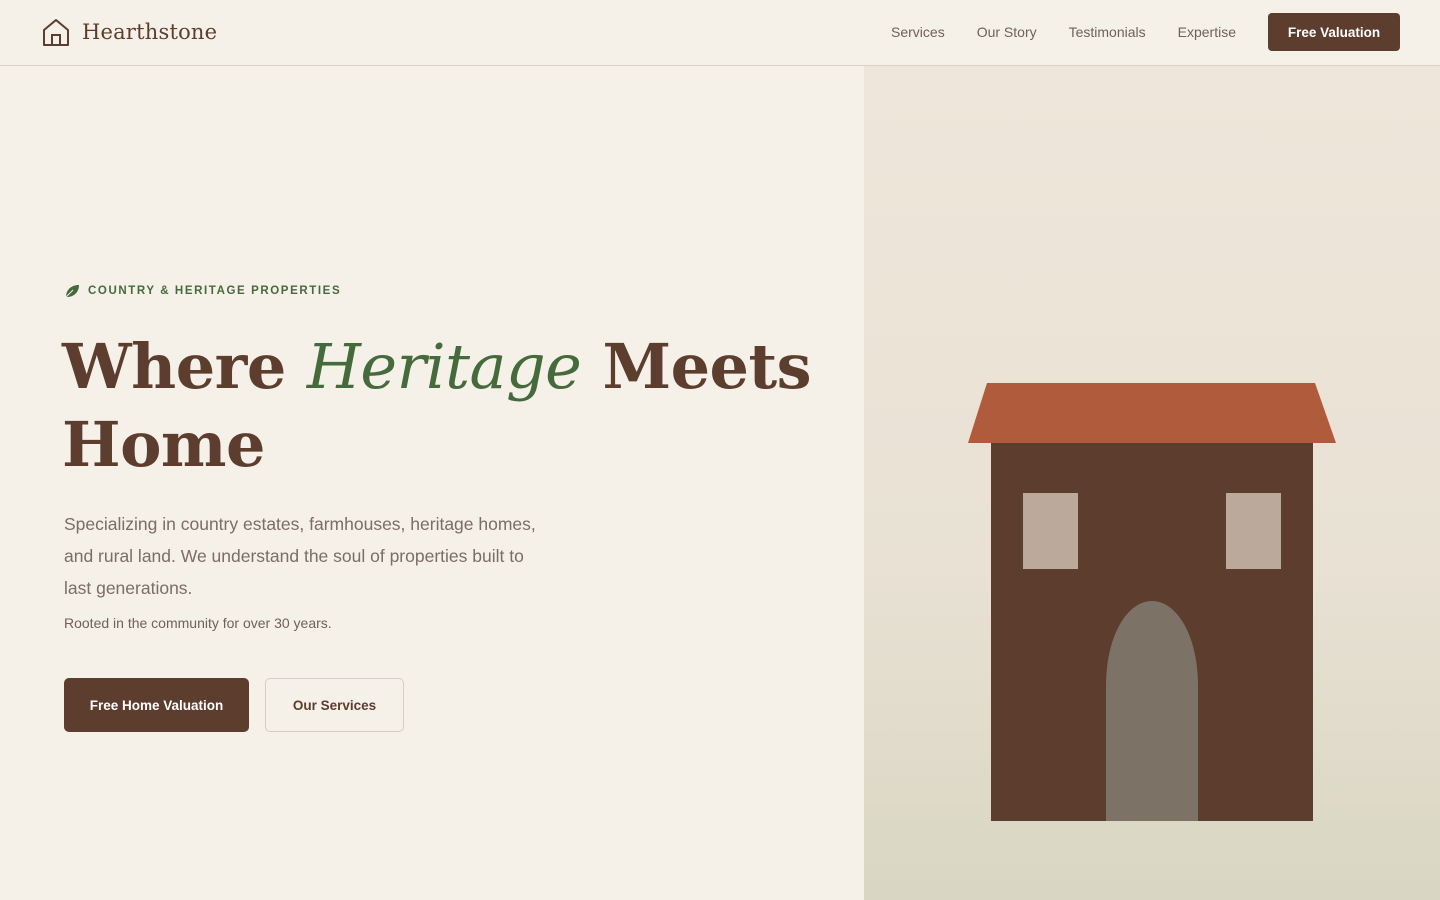  I want to click on eyebrow-text: COUNTRY & HERITAGE PROPERTIES, so click(215, 291).